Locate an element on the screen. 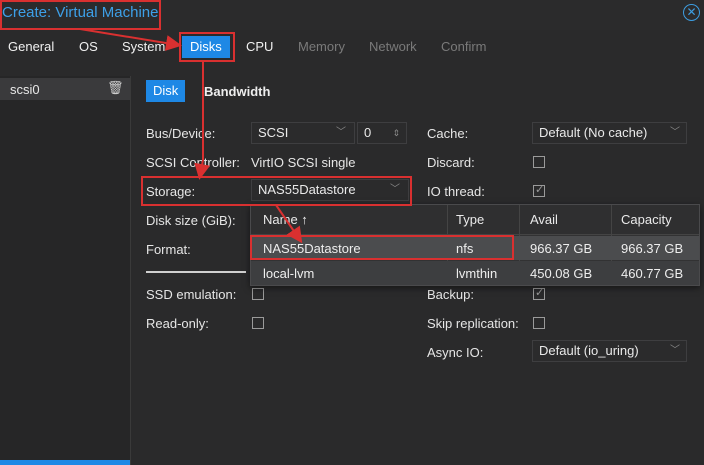 The image size is (704, 465). arrow-title-to-disks is located at coordinates (130, 39).